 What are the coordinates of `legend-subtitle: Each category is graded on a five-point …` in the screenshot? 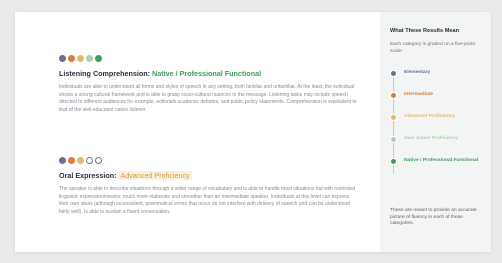 It's located at (432, 48).